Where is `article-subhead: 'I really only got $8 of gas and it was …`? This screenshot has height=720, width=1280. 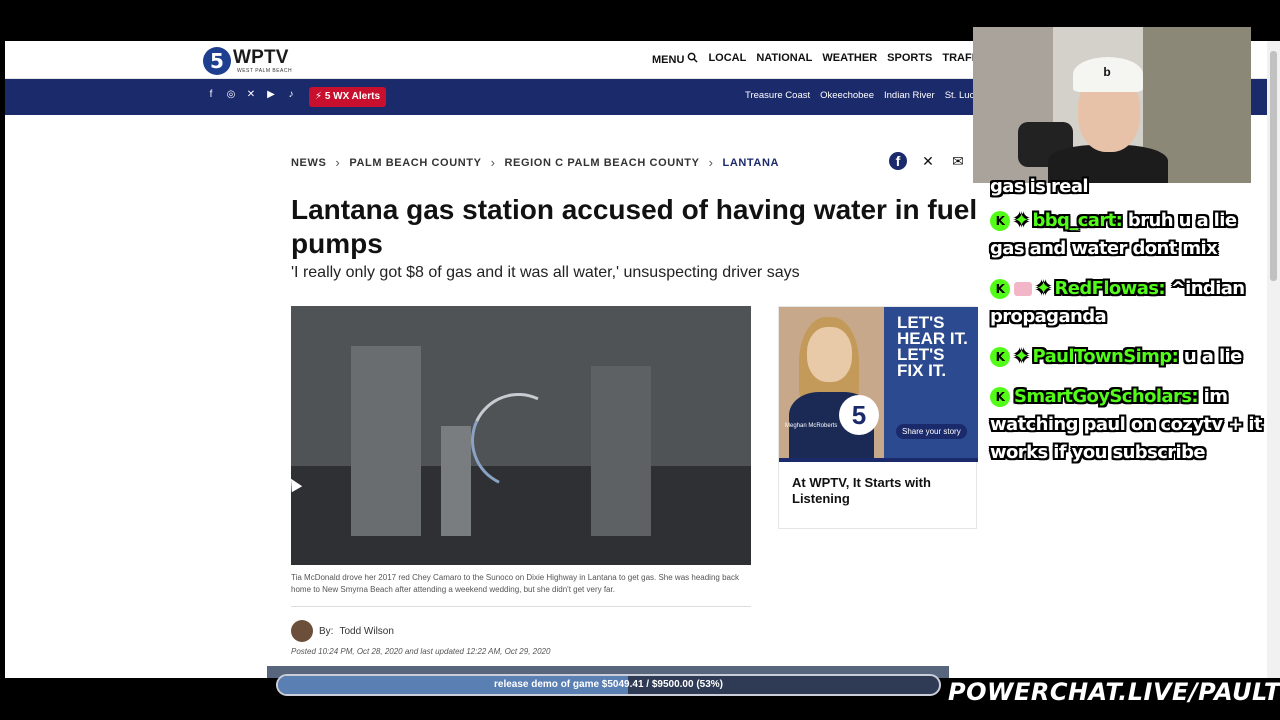
article-subhead: 'I really only got $8 of gas and it was … is located at coordinates (545, 272).